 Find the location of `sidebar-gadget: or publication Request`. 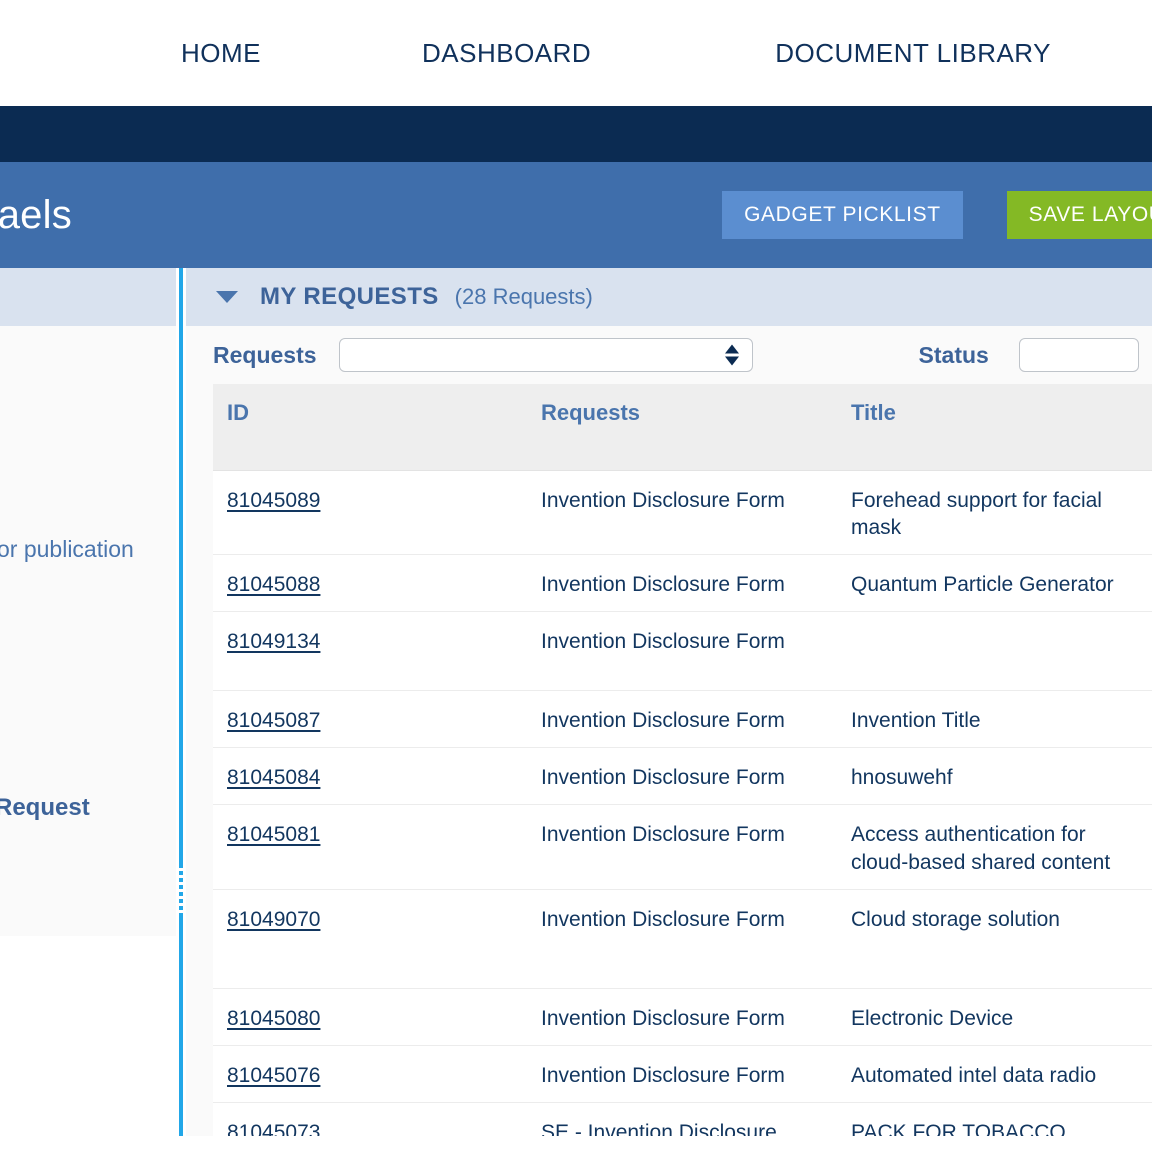

sidebar-gadget: or publication Request is located at coordinates (88, 702).